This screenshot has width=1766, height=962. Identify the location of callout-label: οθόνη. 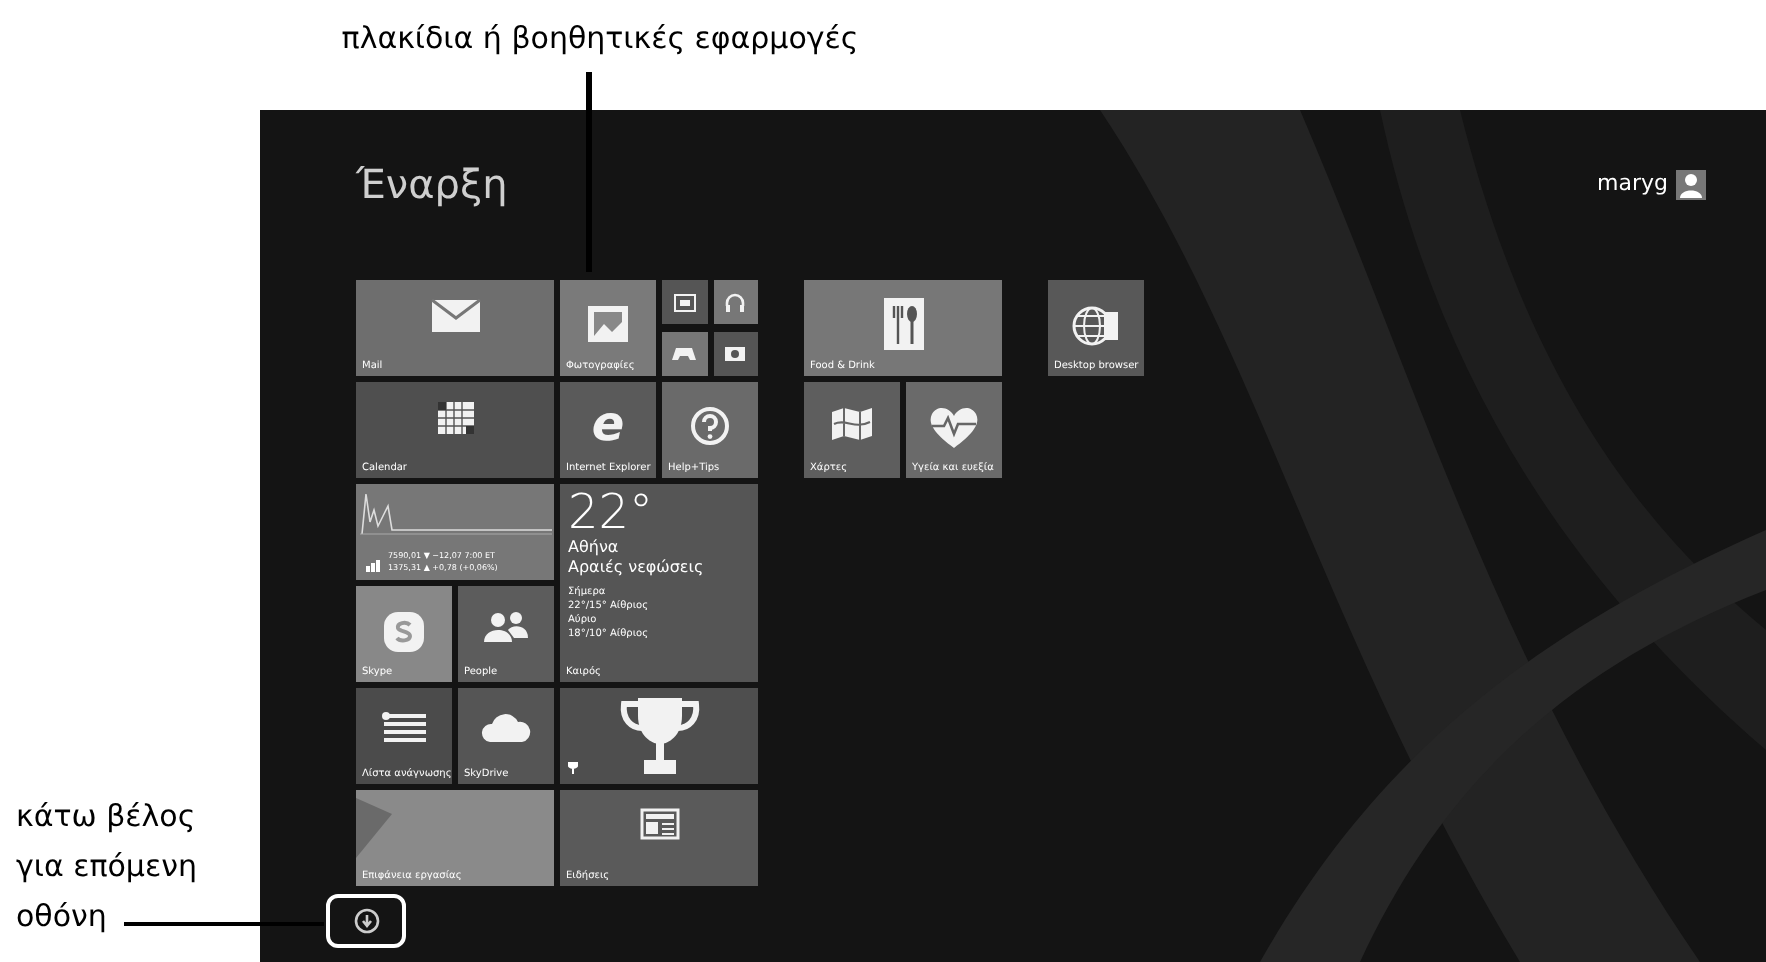
(61, 917).